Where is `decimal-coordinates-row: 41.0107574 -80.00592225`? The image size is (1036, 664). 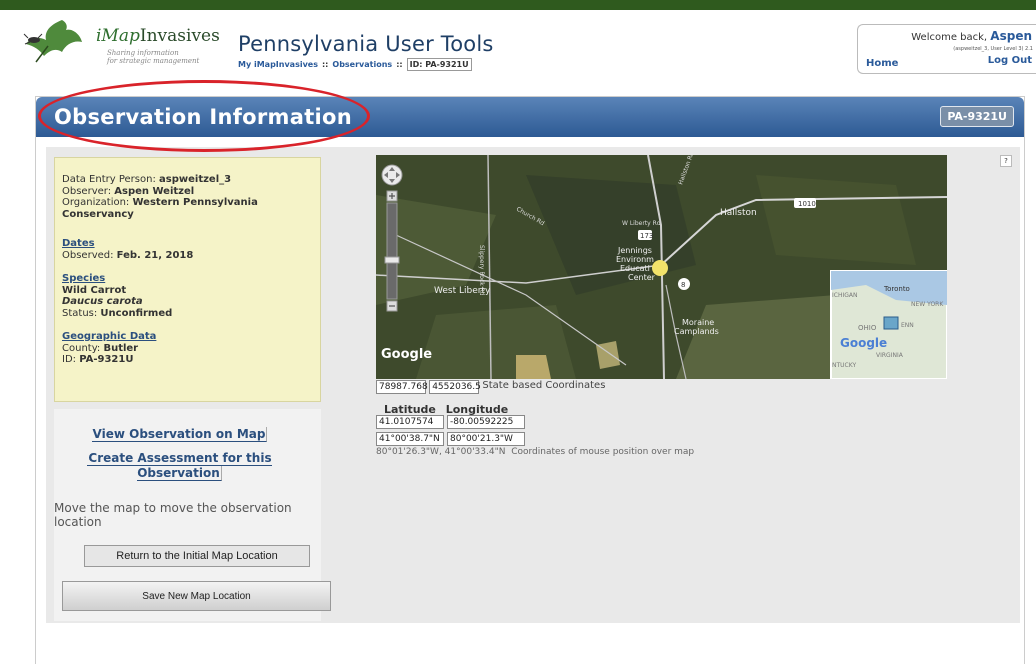
decimal-coordinates-row: 41.0107574 -80.00592225 is located at coordinates (452, 422).